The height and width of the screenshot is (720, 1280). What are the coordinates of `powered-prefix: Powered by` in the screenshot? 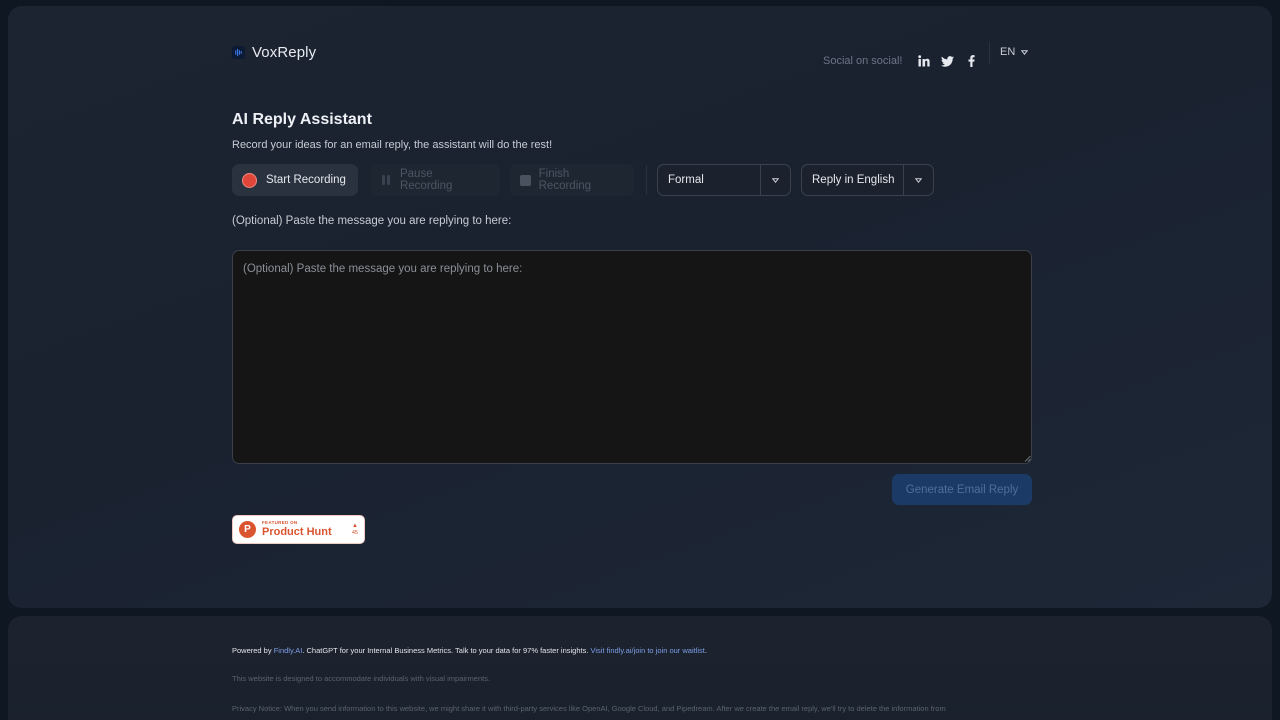 It's located at (253, 650).